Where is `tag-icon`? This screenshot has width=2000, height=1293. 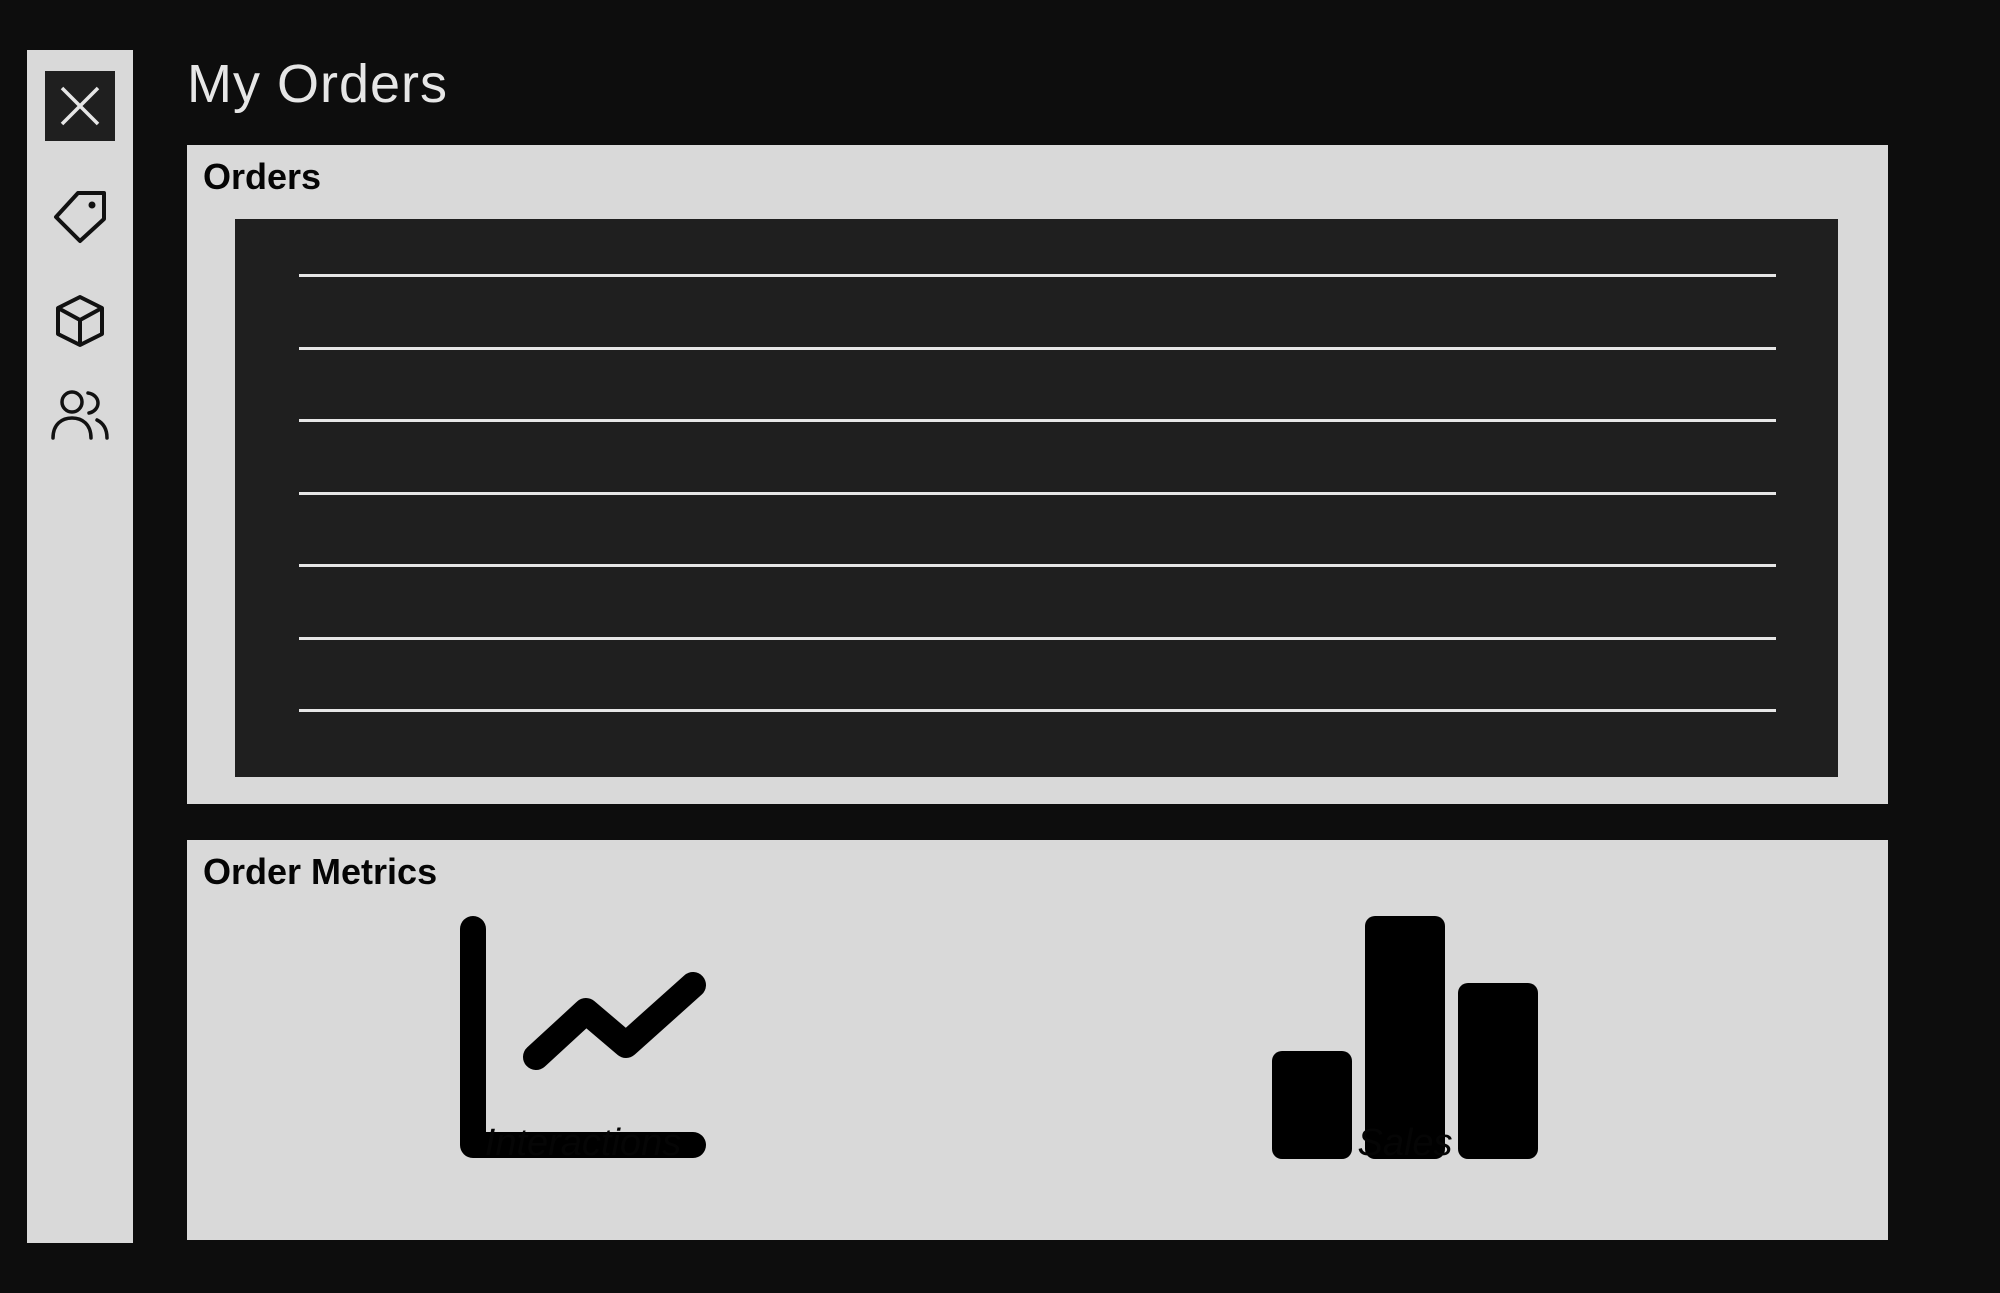
tag-icon is located at coordinates (80, 217).